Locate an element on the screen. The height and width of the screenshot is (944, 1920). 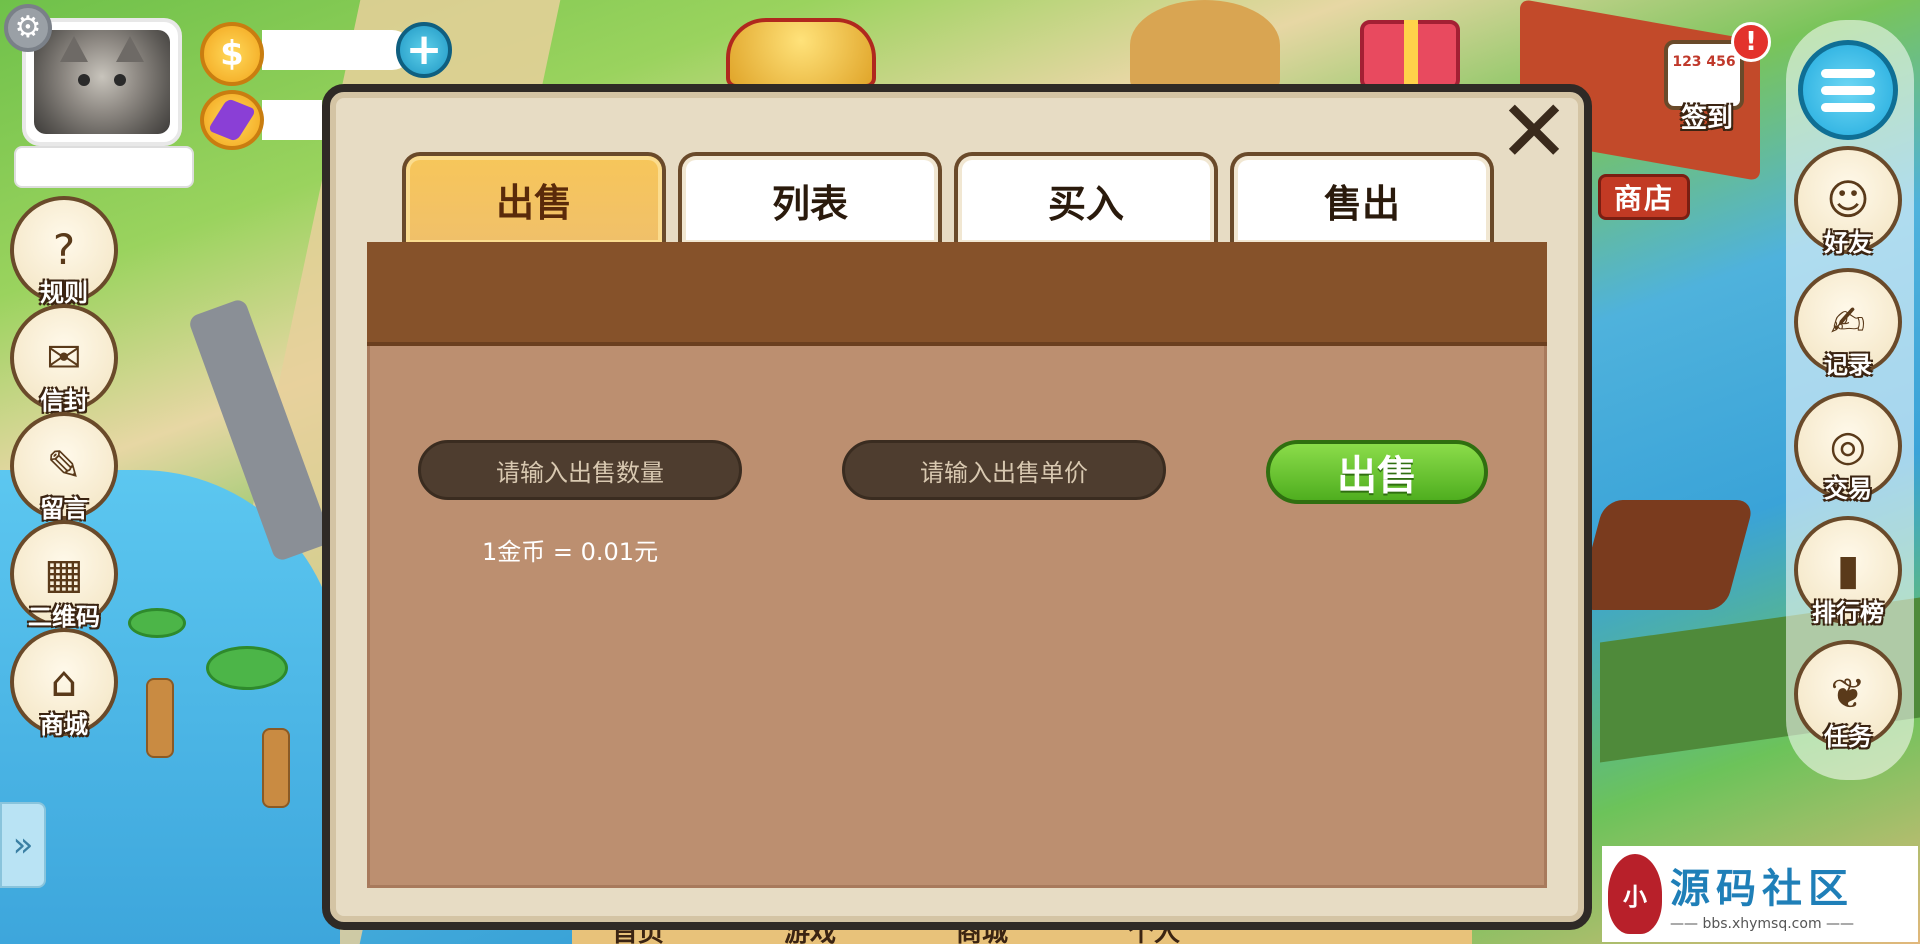
gift-box-icon is located at coordinates (1410, 57).